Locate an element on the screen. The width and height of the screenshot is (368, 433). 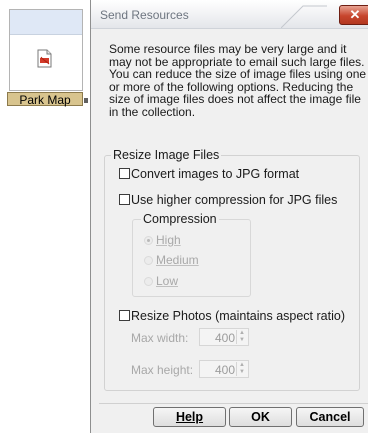
close-button: ✕ is located at coordinates (353, 15).